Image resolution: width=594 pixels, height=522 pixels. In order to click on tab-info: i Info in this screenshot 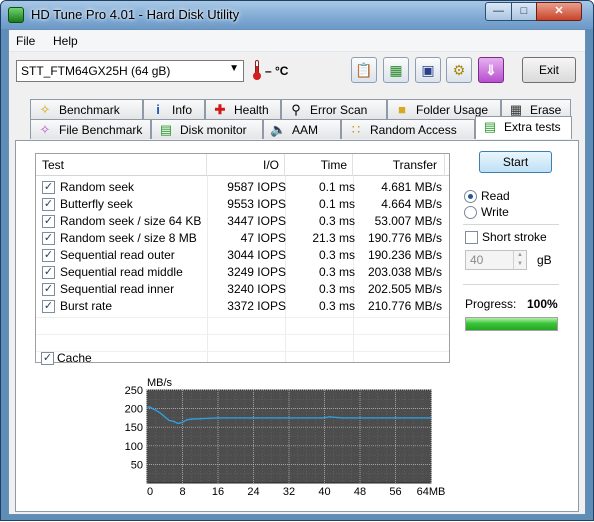, I will do `click(174, 109)`.